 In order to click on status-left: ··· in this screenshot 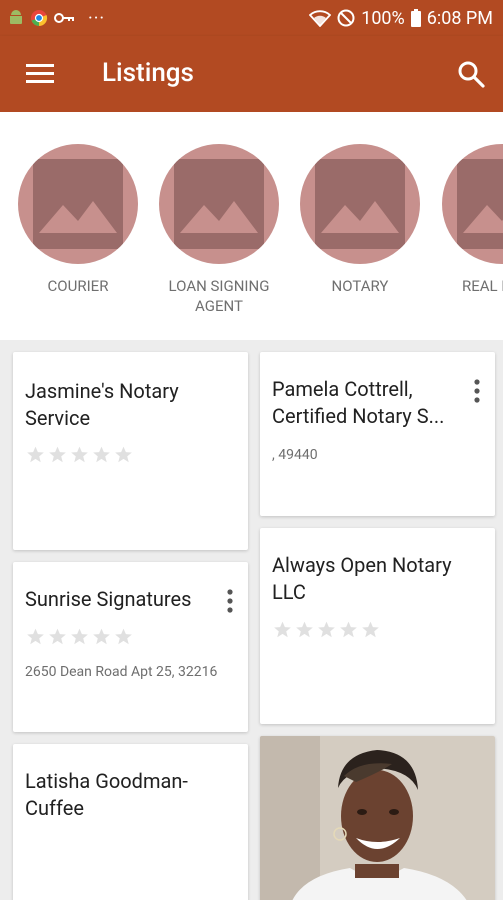, I will do `click(56, 18)`.